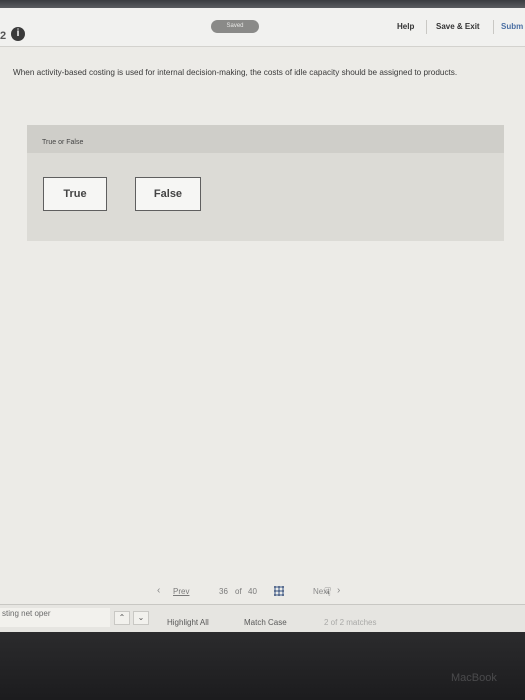 The image size is (525, 700). I want to click on question-number: 2, so click(3, 36).